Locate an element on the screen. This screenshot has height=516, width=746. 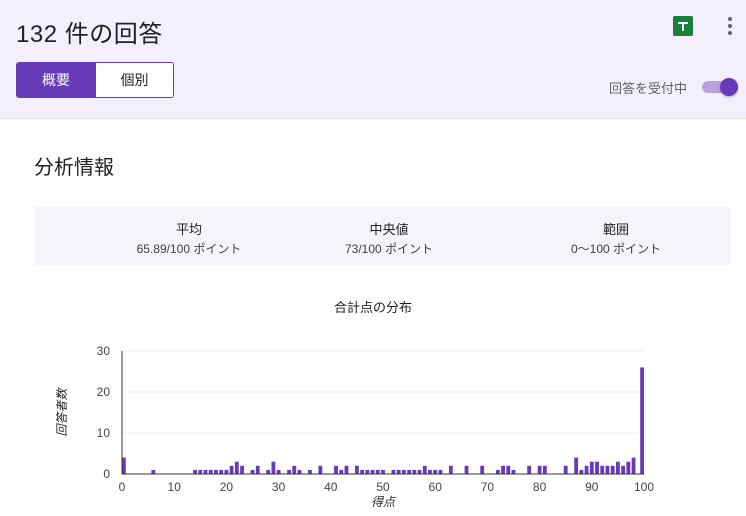
tab-individual: 個別 is located at coordinates (134, 80).